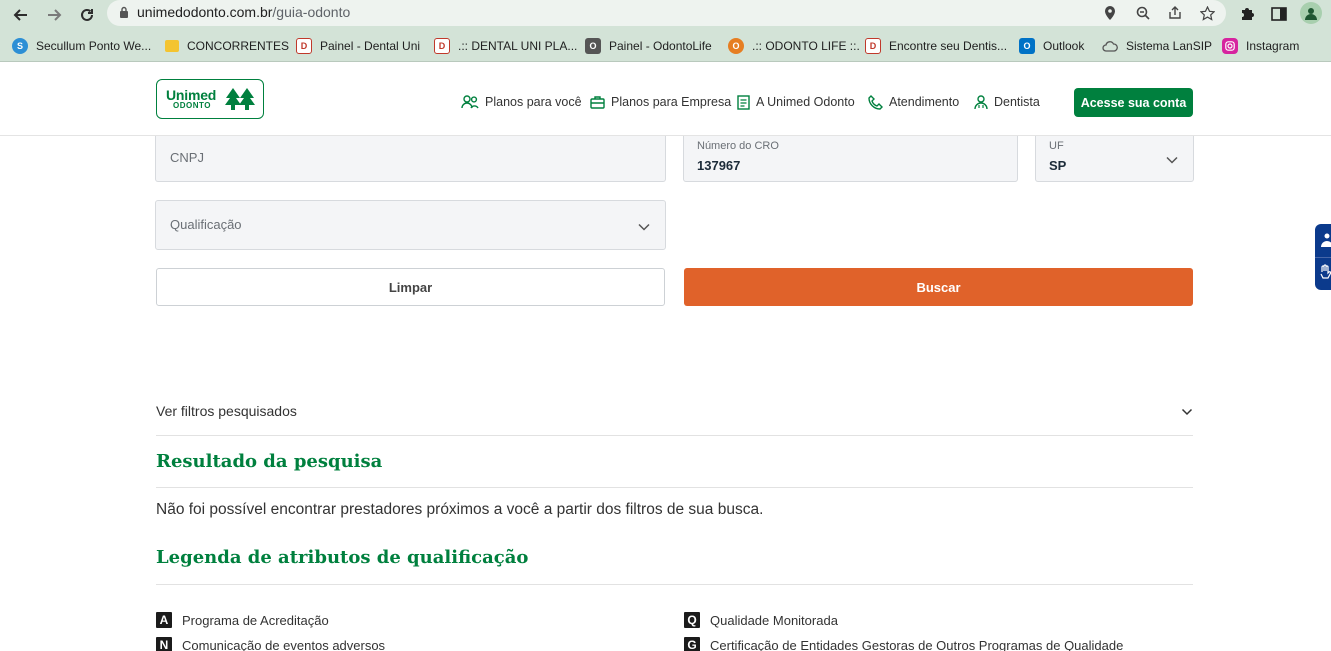 This screenshot has height=651, width=1331. What do you see at coordinates (1326, 240) in the screenshot?
I see `accessibility-person-icon` at bounding box center [1326, 240].